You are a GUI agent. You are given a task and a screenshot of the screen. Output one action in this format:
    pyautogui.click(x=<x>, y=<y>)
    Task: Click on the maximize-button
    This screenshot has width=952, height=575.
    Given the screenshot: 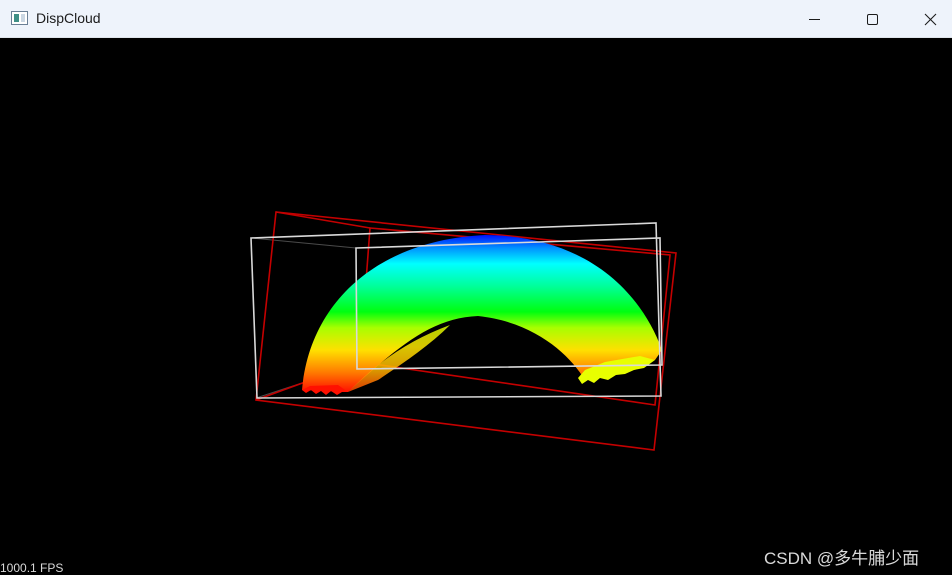 What is the action you would take?
    pyautogui.click(x=873, y=19)
    